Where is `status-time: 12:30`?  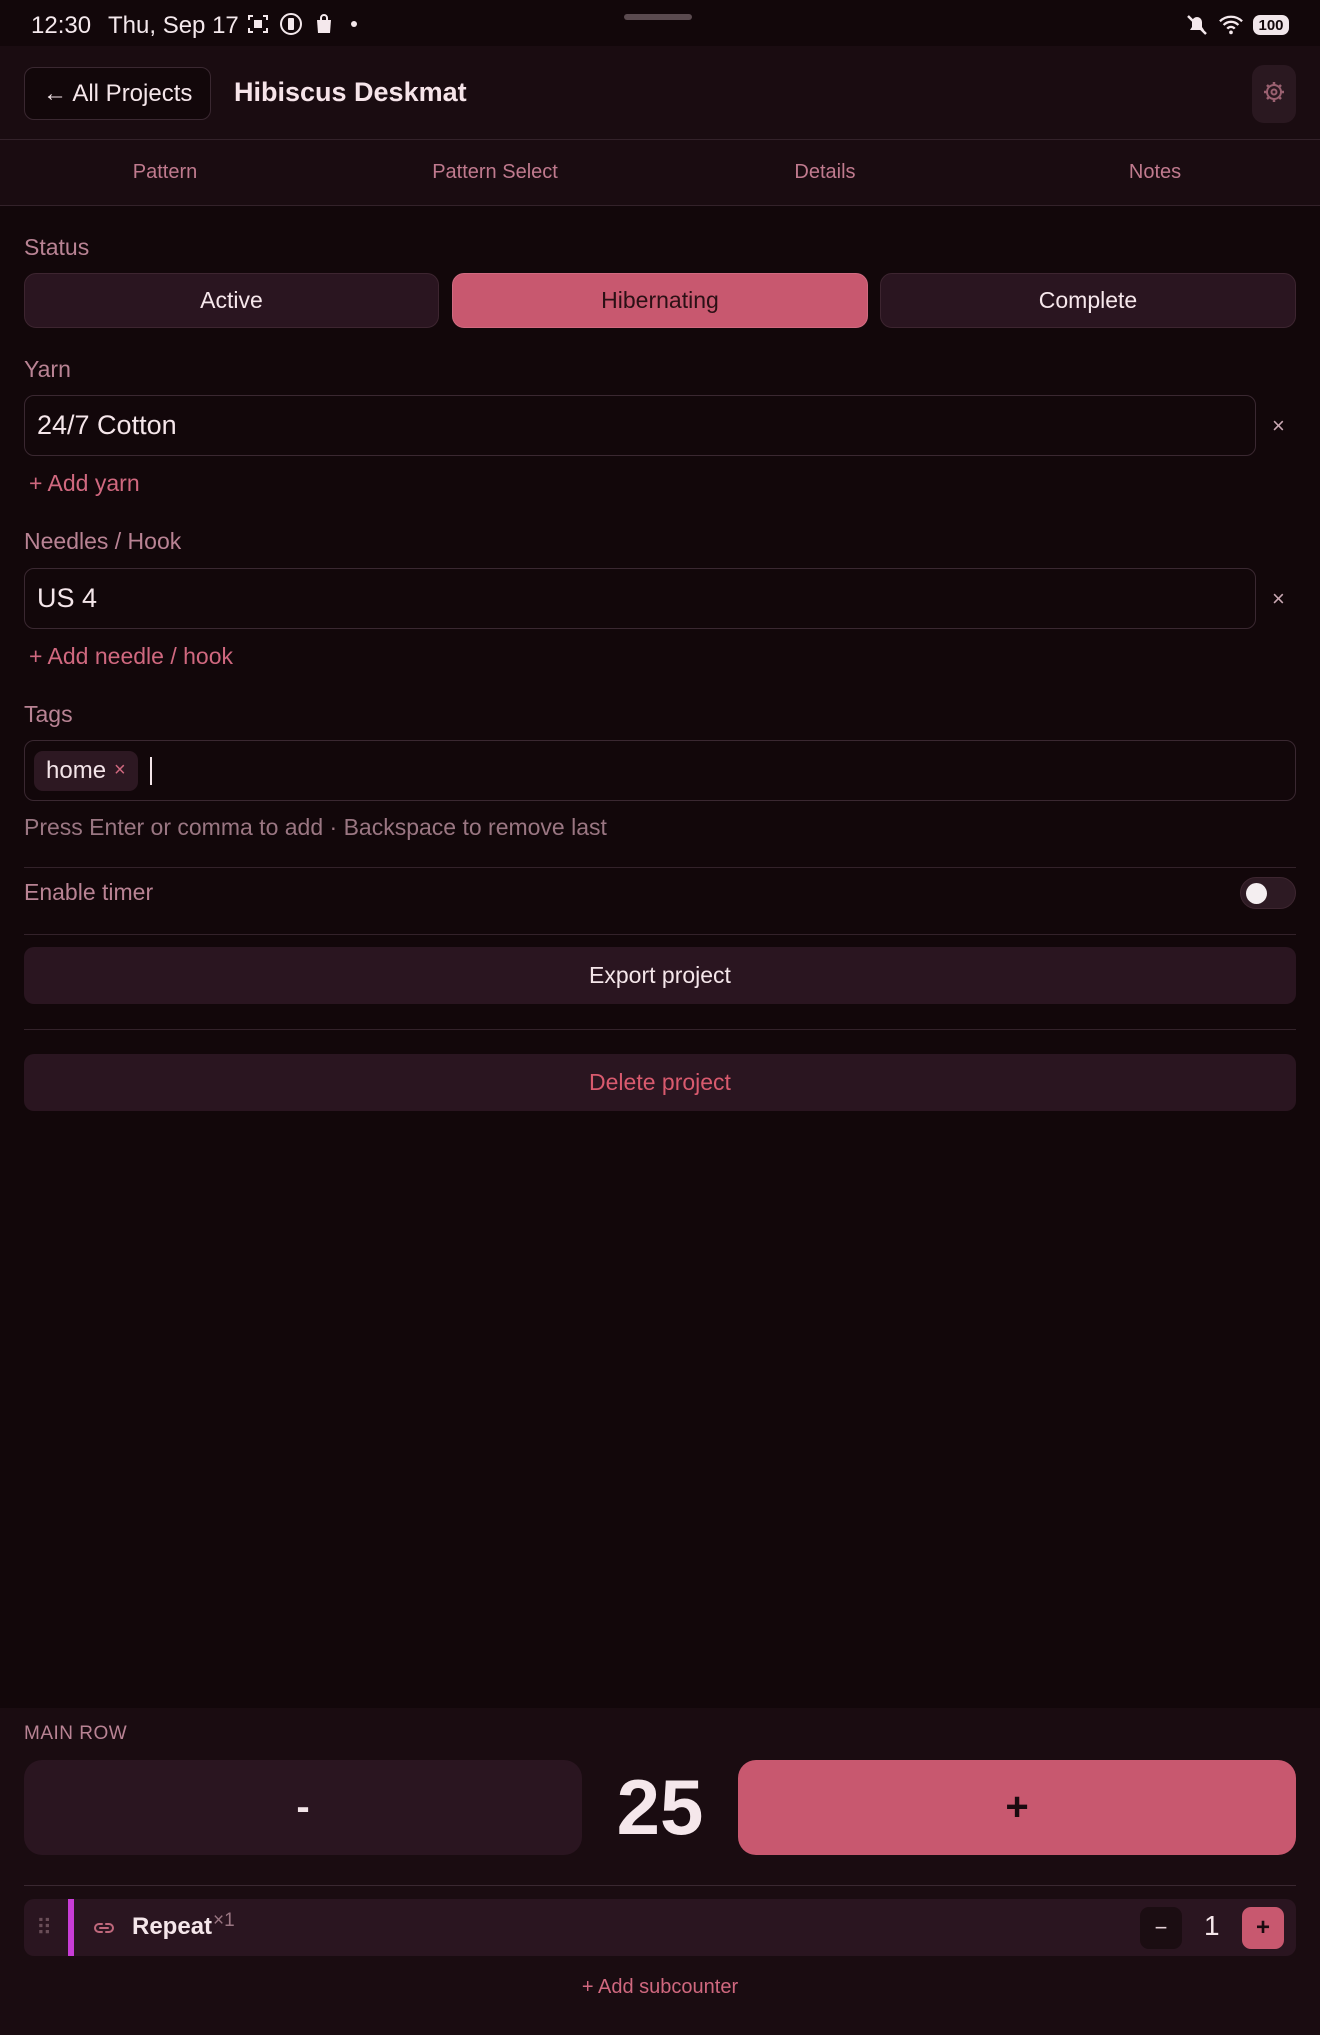
status-time: 12:30 is located at coordinates (61, 25).